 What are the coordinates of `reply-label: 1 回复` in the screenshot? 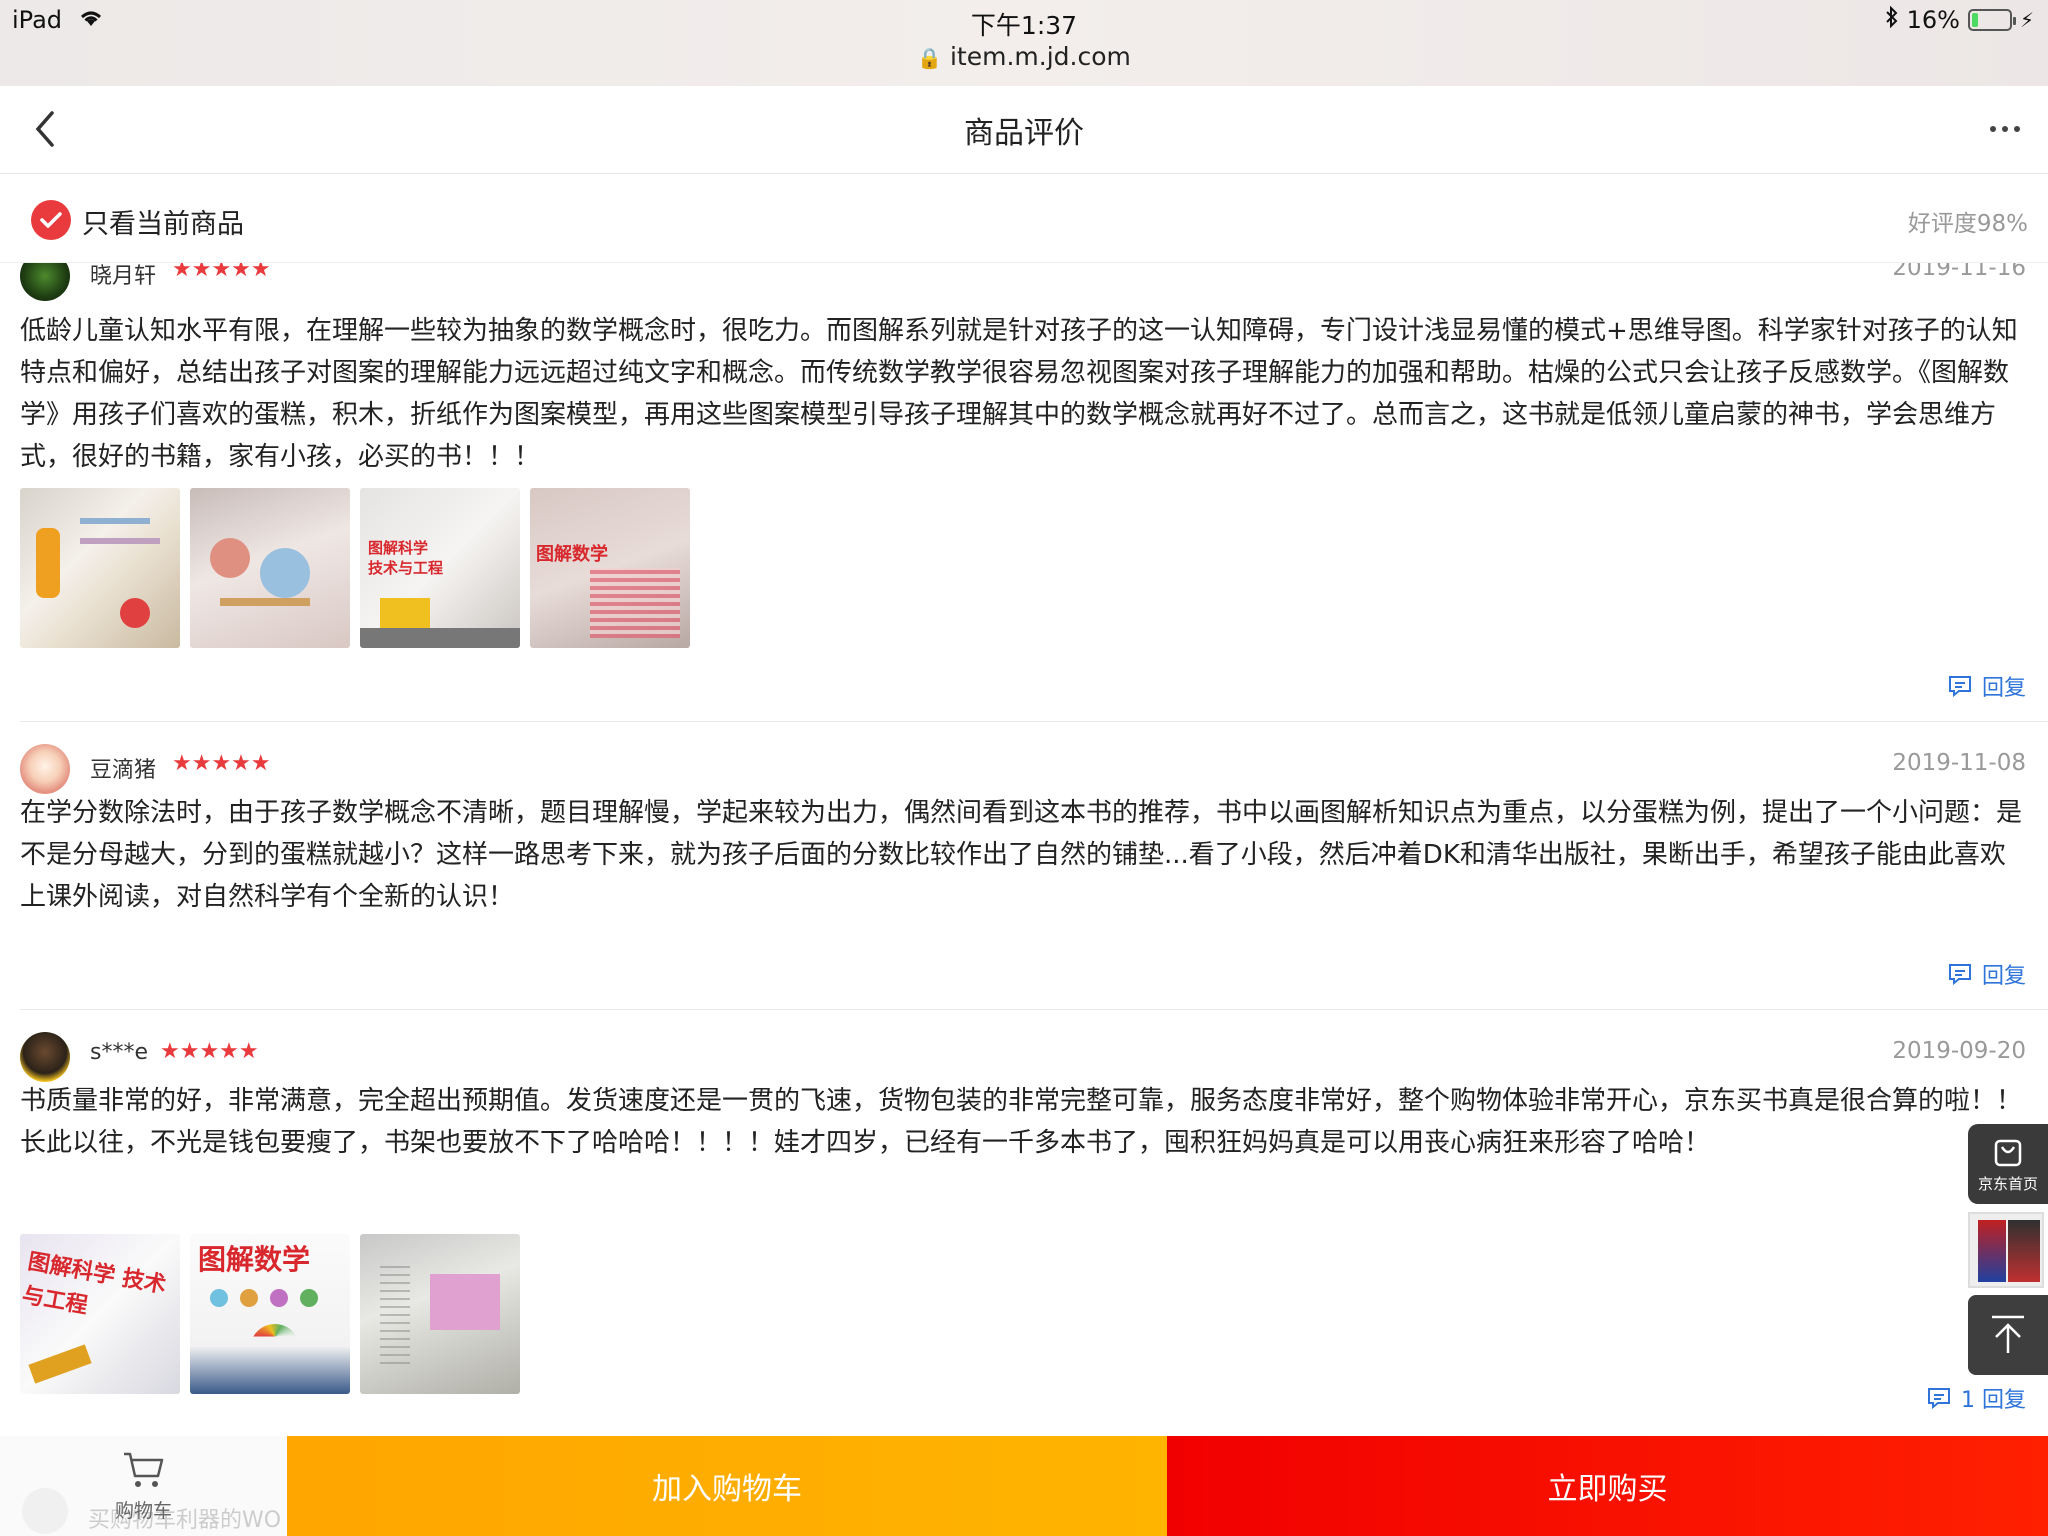 It's located at (1993, 1400).